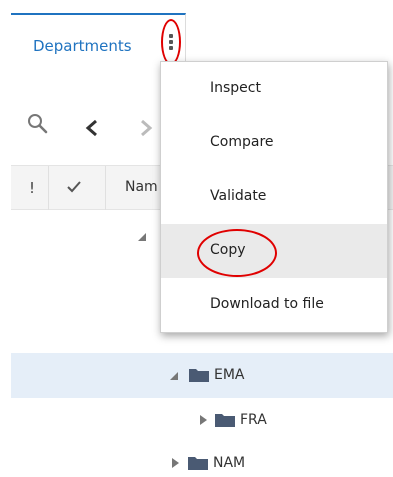  I want to click on tree-row: EMA, so click(202, 375).